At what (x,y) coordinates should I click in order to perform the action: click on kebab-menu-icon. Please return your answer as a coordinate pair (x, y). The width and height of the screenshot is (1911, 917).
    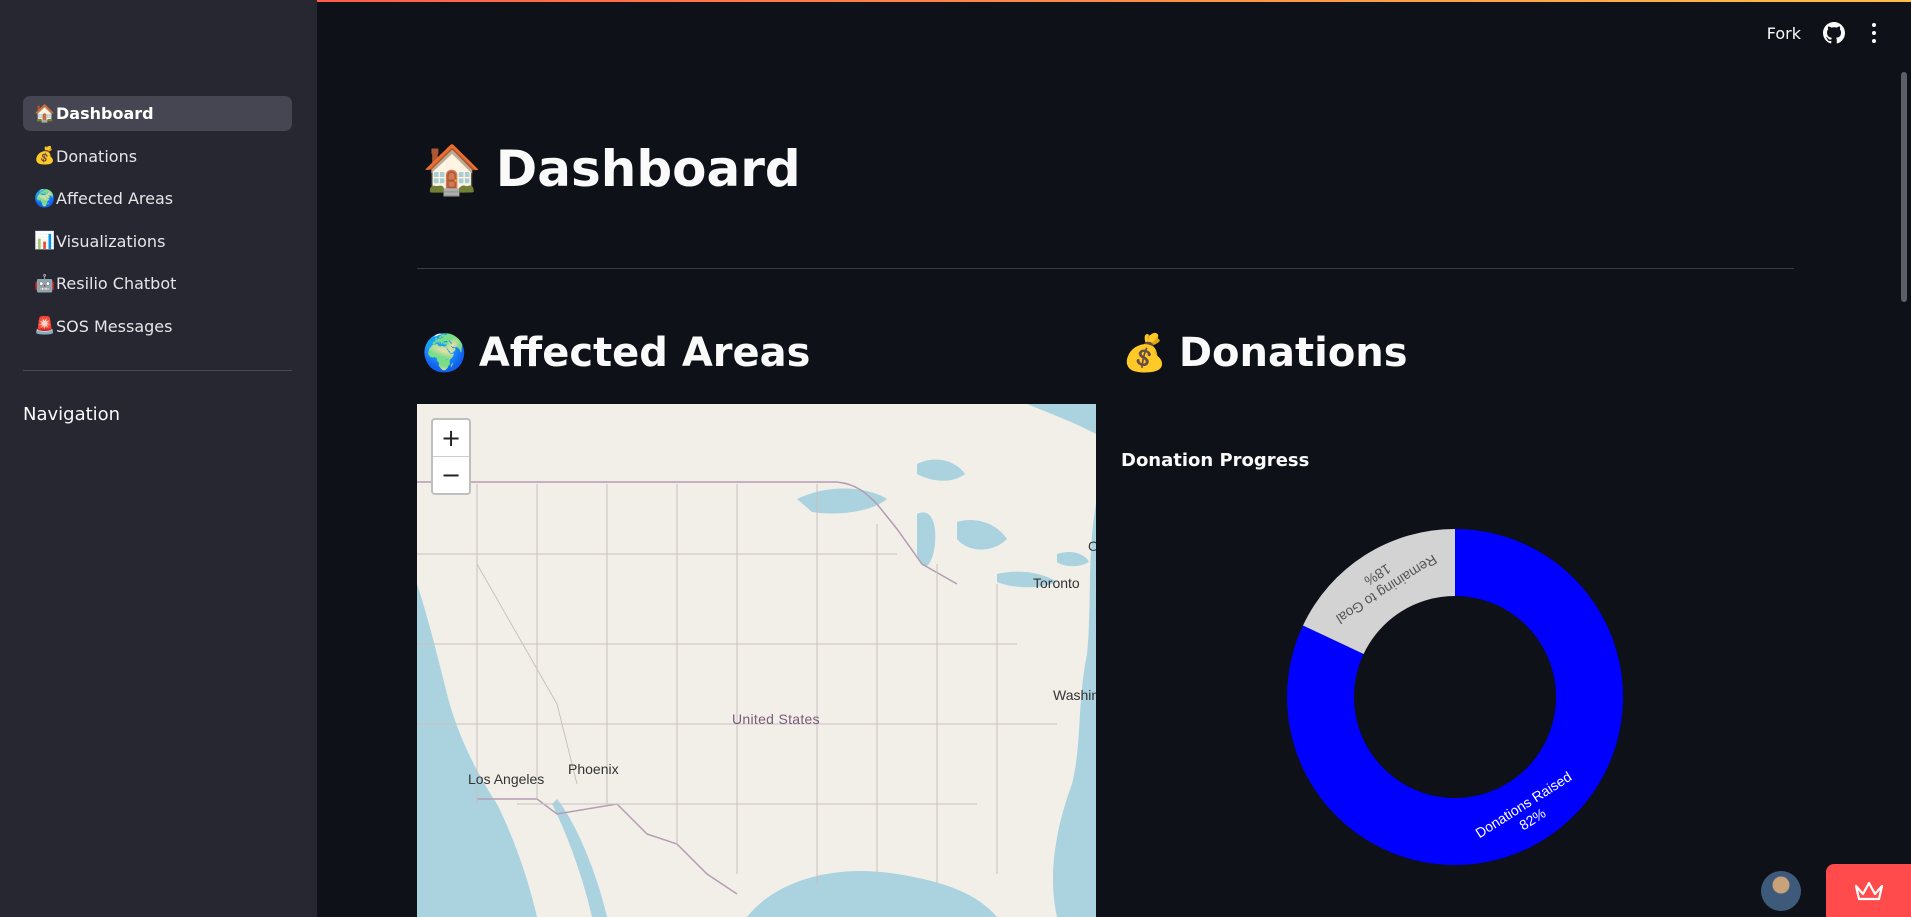
    Looking at the image, I should click on (1874, 33).